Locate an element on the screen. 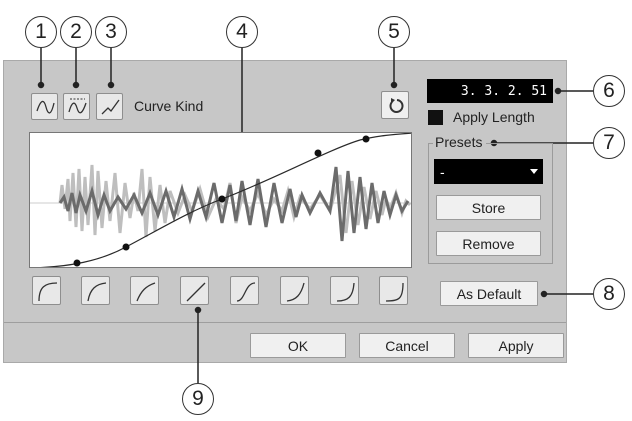  curve-preset-1-button is located at coordinates (46, 290).